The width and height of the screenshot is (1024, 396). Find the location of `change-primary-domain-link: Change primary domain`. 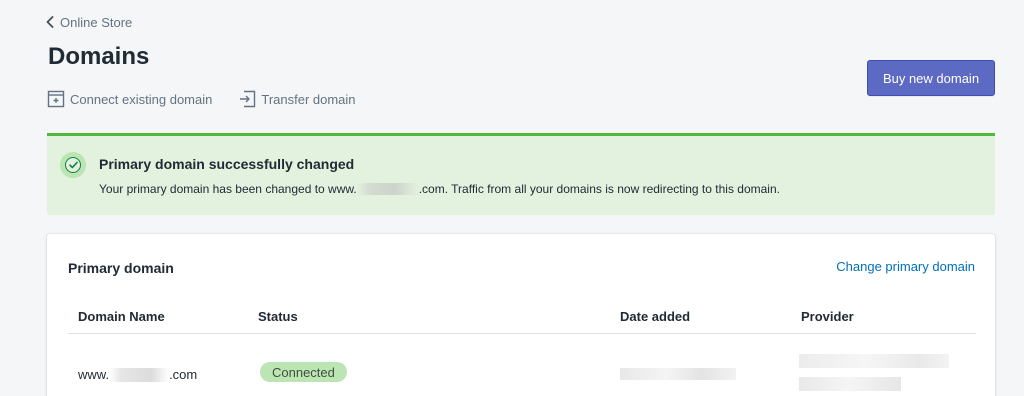

change-primary-domain-link: Change primary domain is located at coordinates (905, 266).